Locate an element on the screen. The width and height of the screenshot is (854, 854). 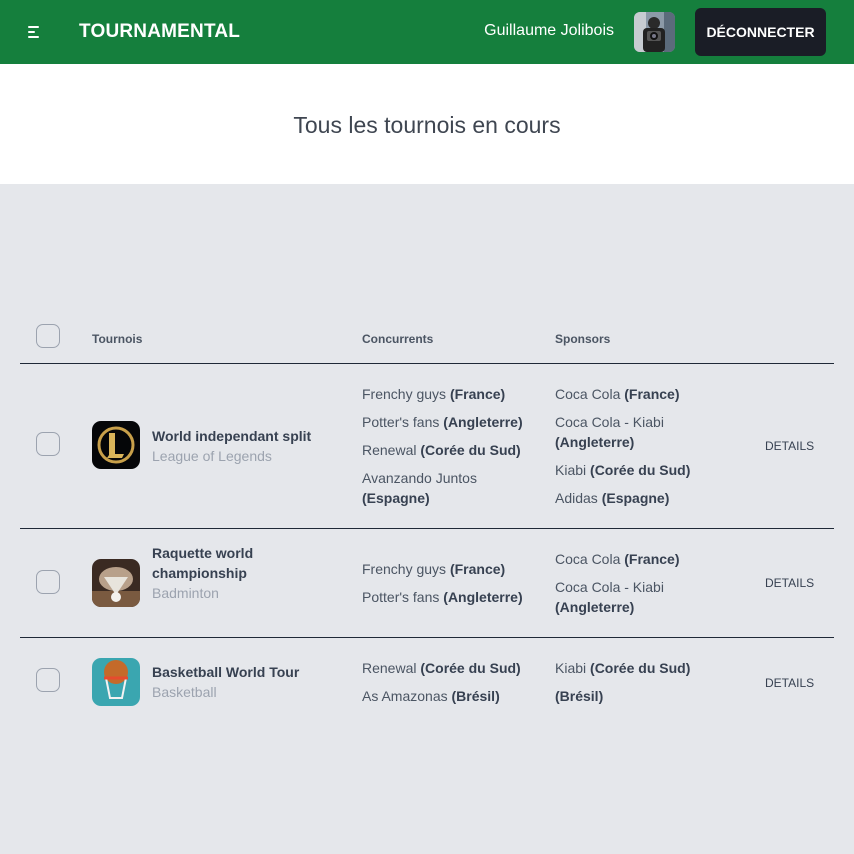
competitor-item: As Amazonas (Brésil) is located at coordinates (431, 696).